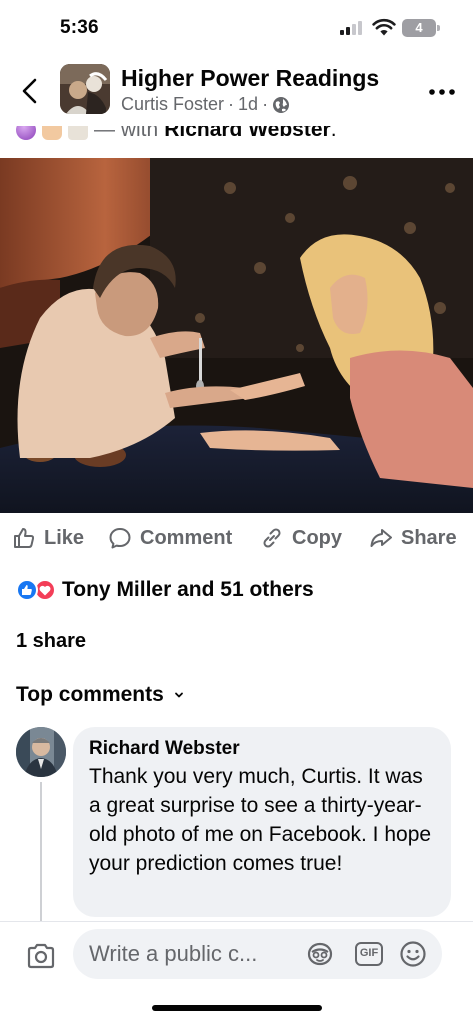 Image resolution: width=473 pixels, height=1023 pixels. What do you see at coordinates (188, 589) in the screenshot?
I see `reactions-text: Tony Miller and 51 others` at bounding box center [188, 589].